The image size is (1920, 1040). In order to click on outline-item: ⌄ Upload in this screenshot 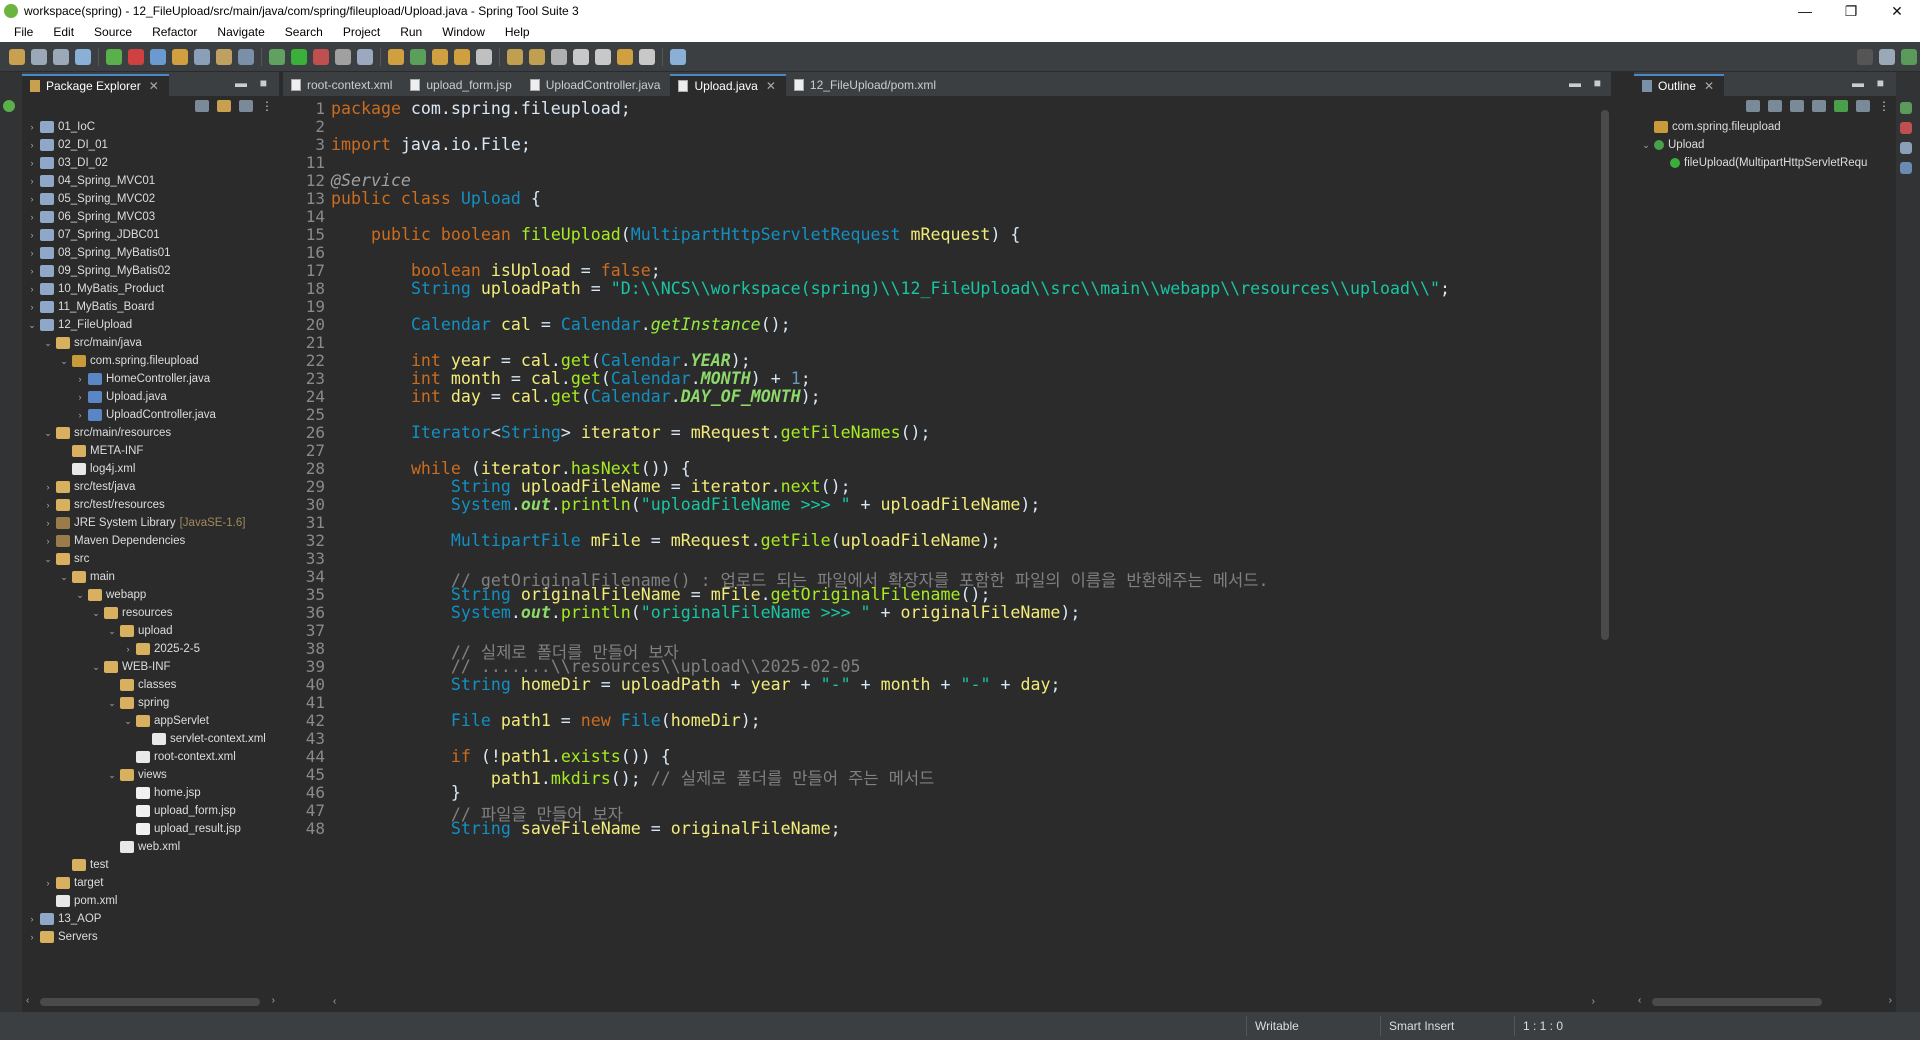, I will do `click(1768, 145)`.